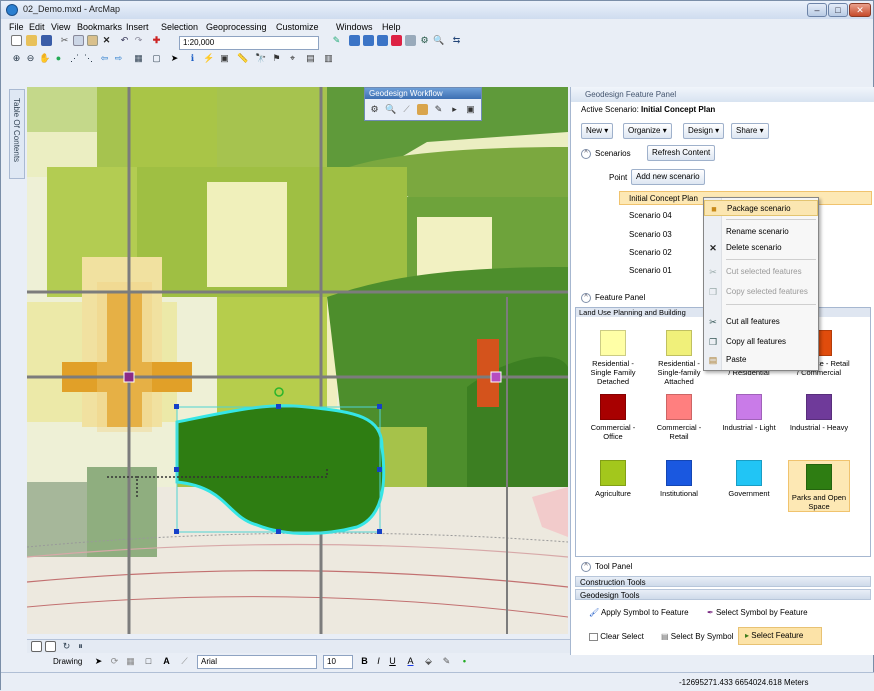 This screenshot has width=874, height=691. What do you see at coordinates (118, 58) in the screenshot?
I see `forward-icon: ⇨` at bounding box center [118, 58].